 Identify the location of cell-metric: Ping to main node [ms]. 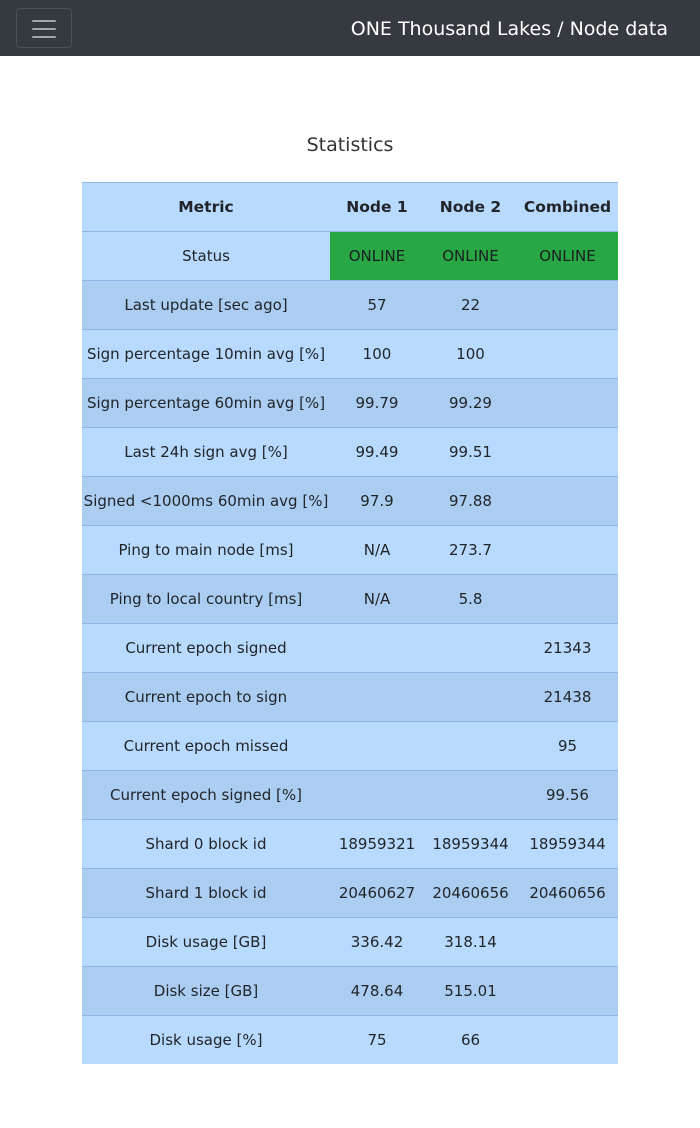
(206, 550).